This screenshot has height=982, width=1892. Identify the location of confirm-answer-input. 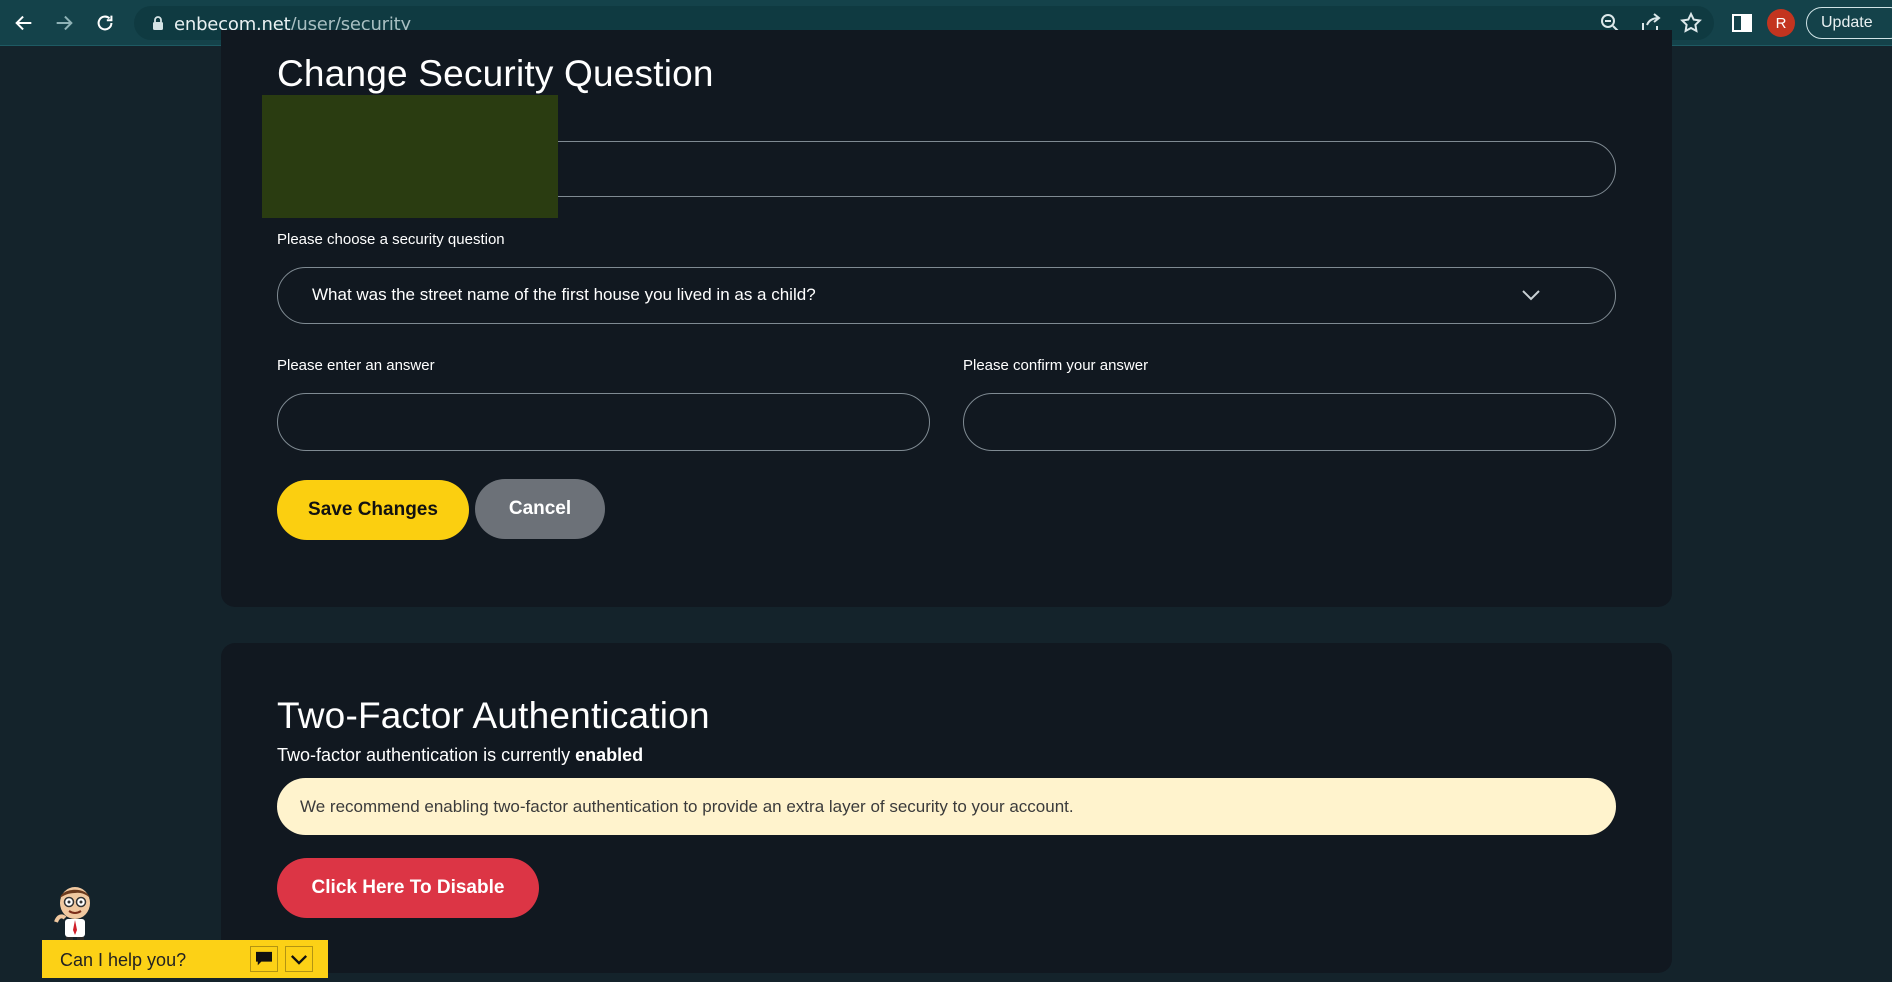
(1289, 422).